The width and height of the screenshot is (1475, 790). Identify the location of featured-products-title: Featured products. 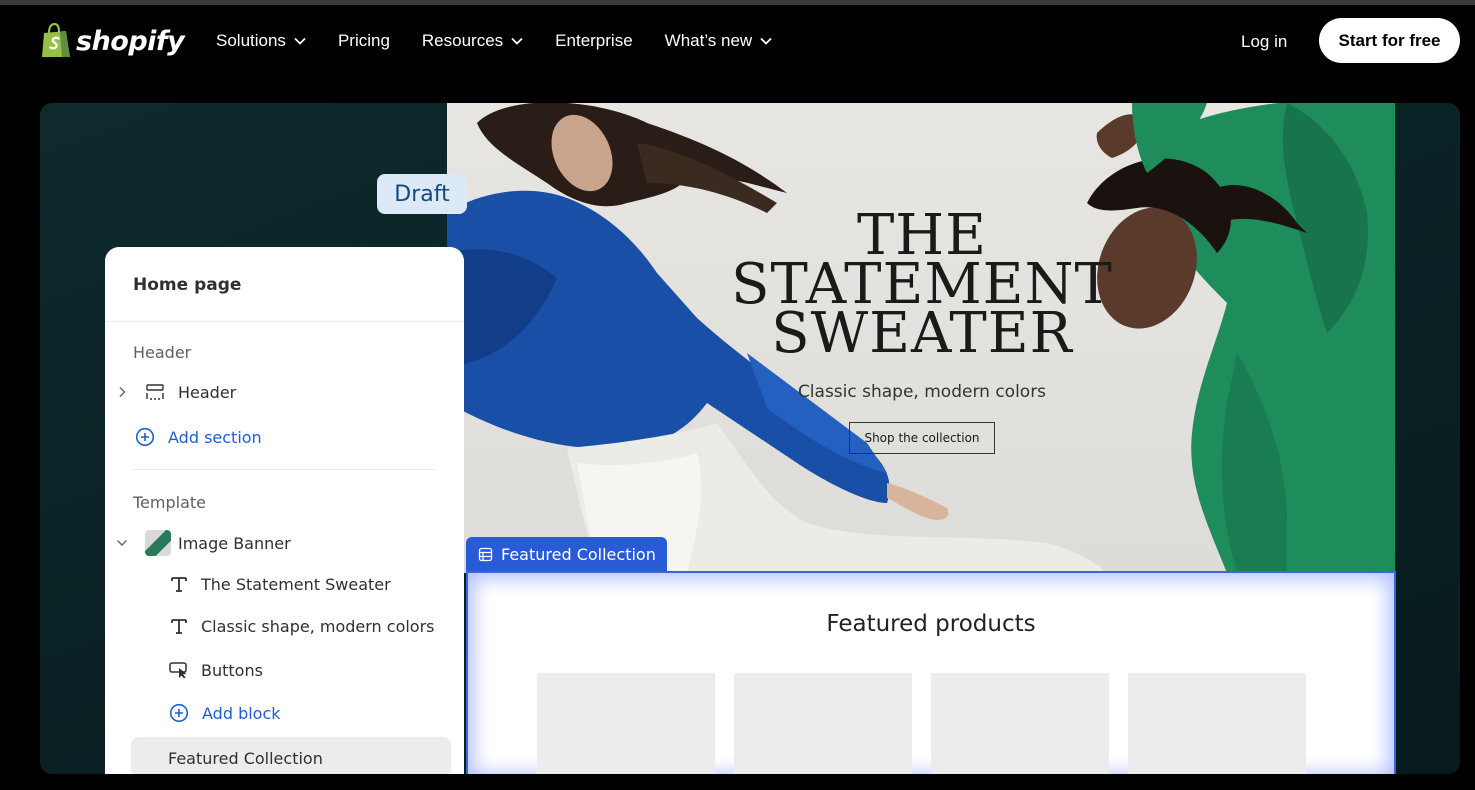
(931, 624).